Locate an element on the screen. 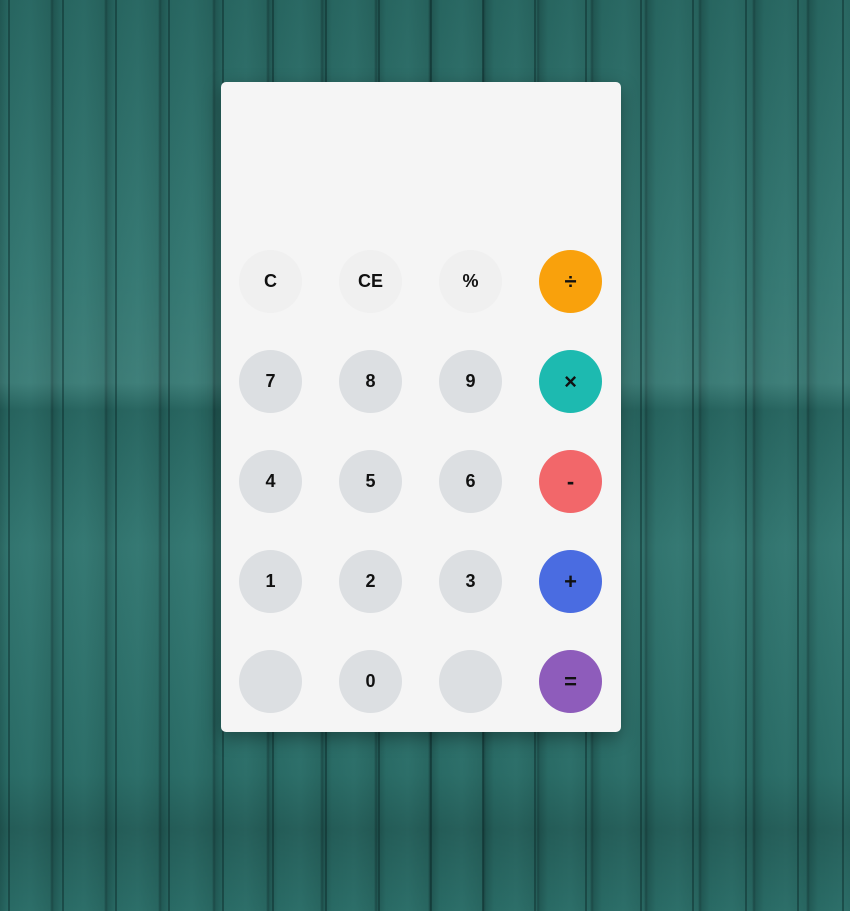 This screenshot has width=850, height=911. key-blank-left-button is located at coordinates (270, 681).